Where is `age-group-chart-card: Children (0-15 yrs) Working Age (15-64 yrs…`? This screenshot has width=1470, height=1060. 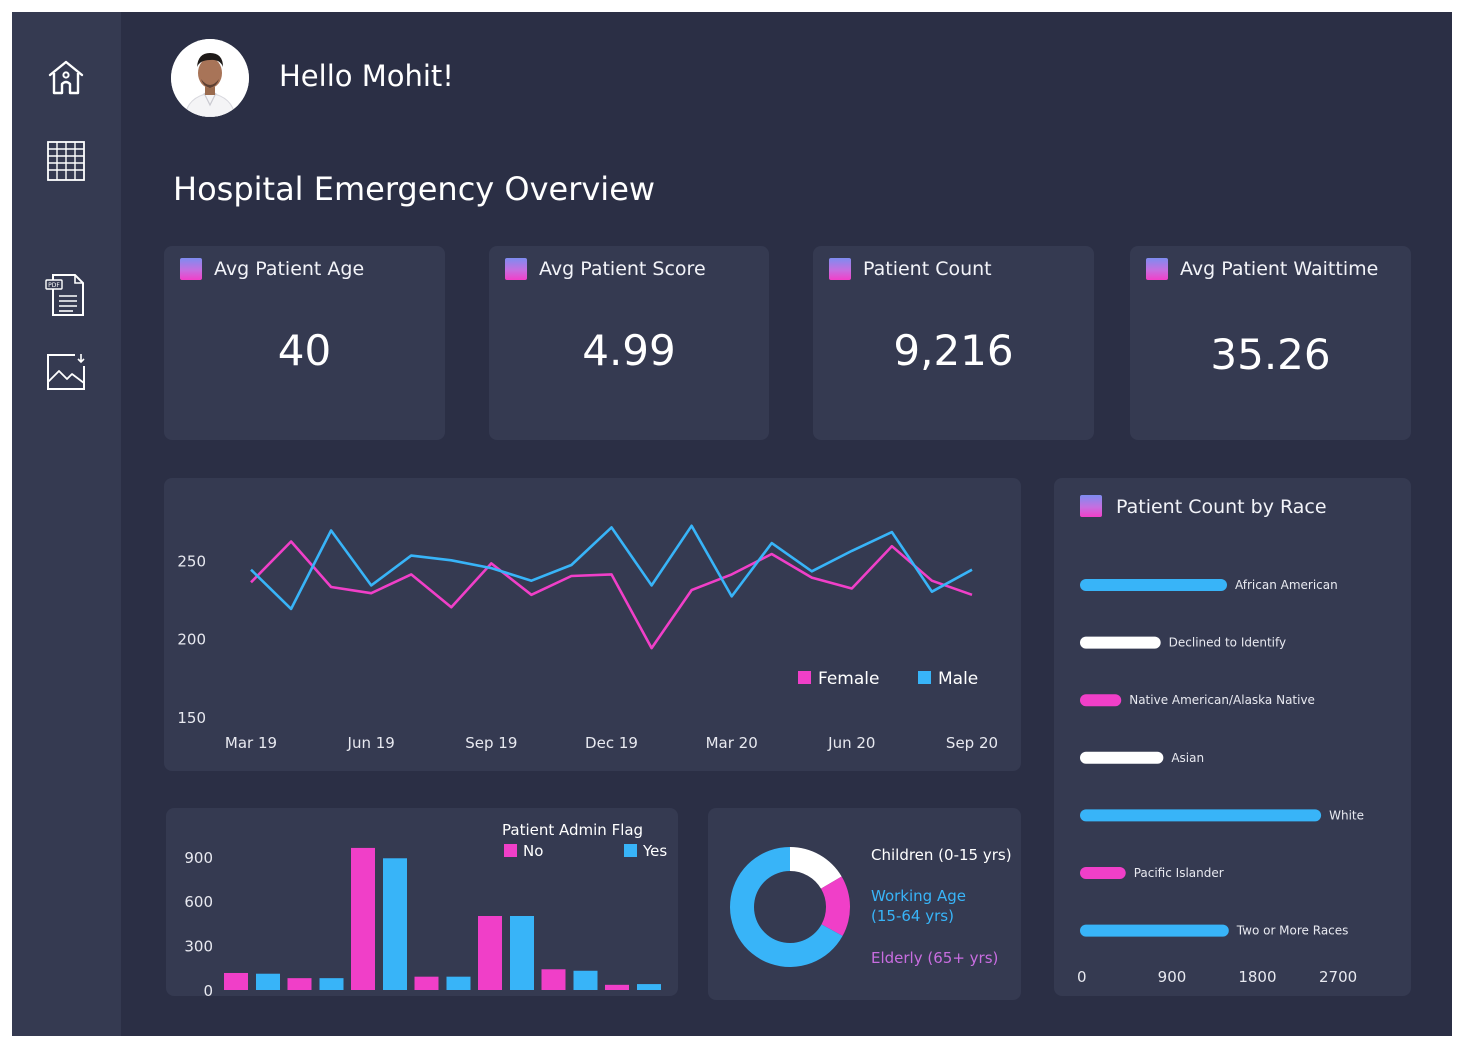
age-group-chart-card: Children (0-15 yrs) Working Age (15-64 yrs… is located at coordinates (864, 904).